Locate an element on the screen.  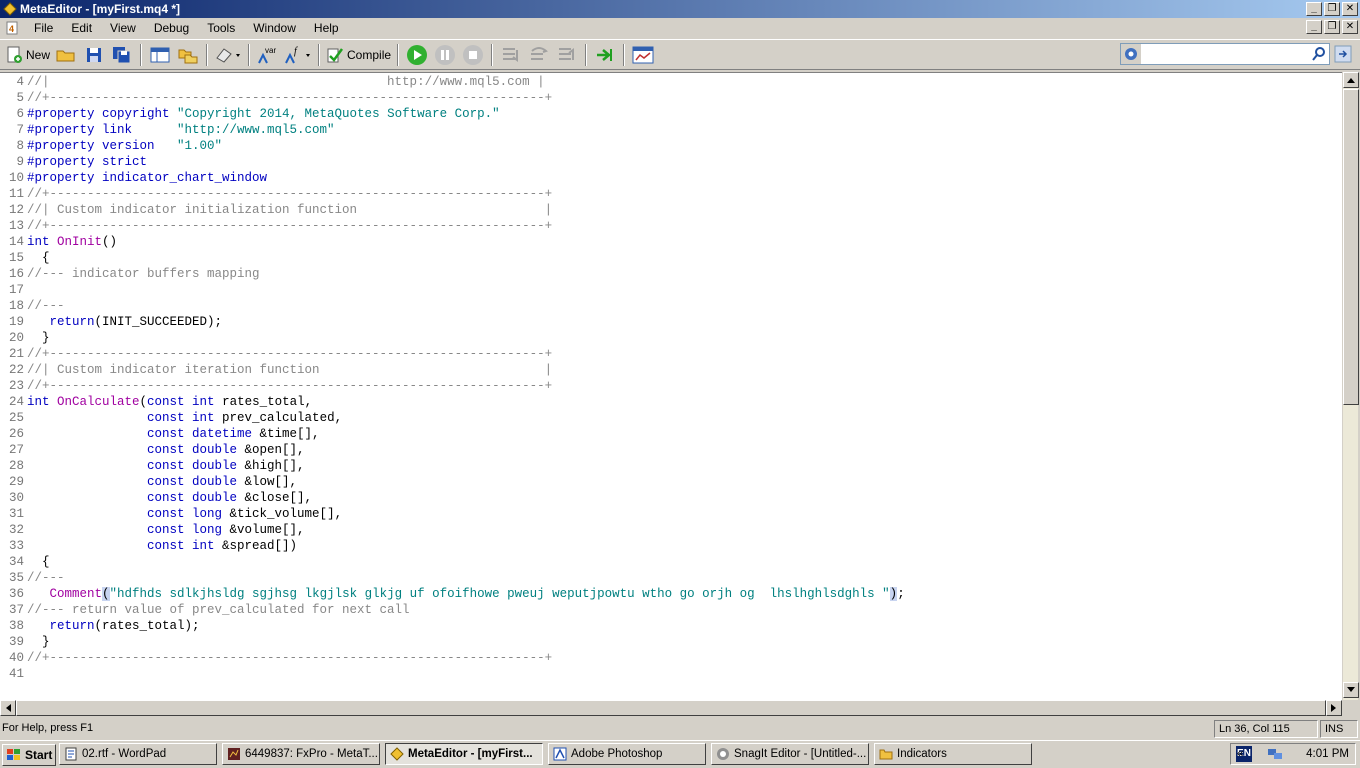
code-line: 18//--- is located at coordinates (671, 306).